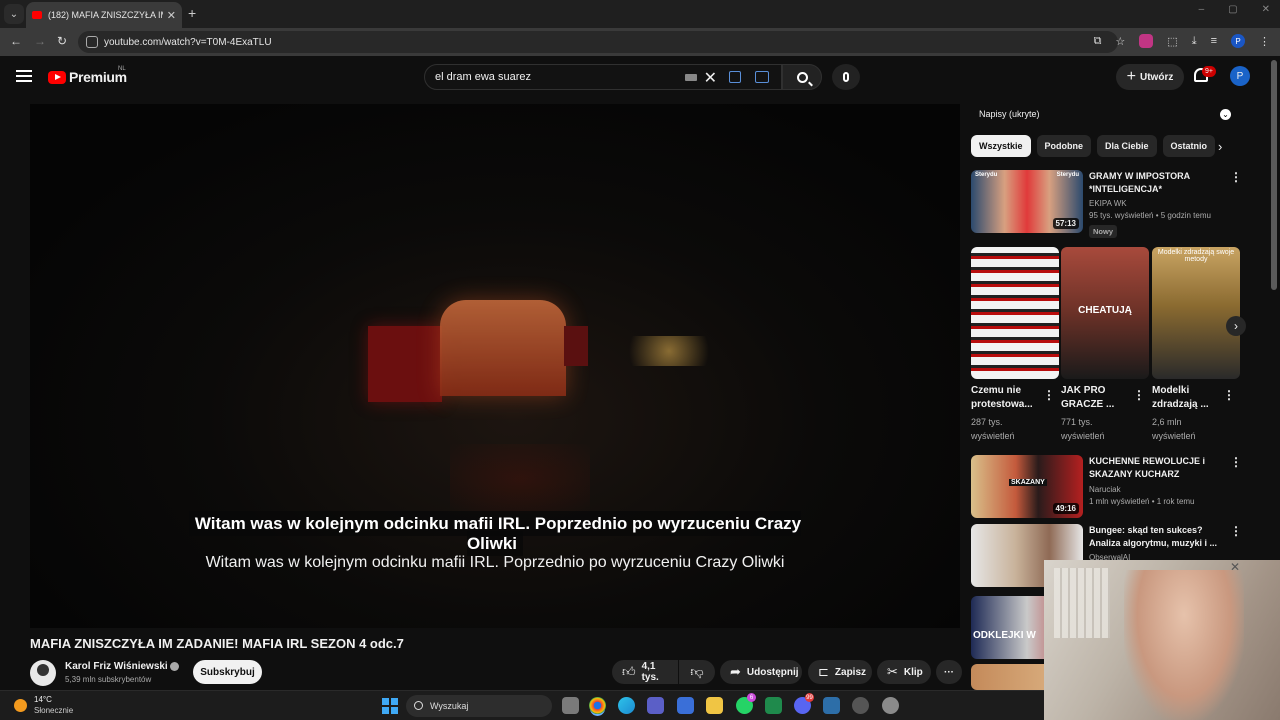 This screenshot has width=1280, height=720. I want to click on install-app-icon: ⧉, so click(1098, 41).